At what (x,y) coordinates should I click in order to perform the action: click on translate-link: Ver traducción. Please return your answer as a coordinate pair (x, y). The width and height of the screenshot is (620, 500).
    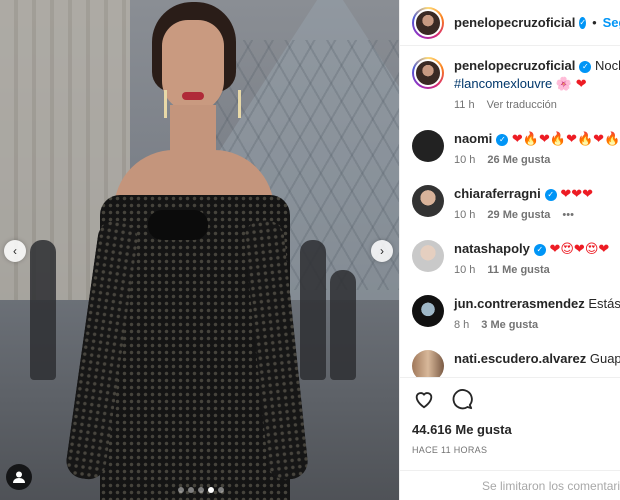
    Looking at the image, I should click on (522, 105).